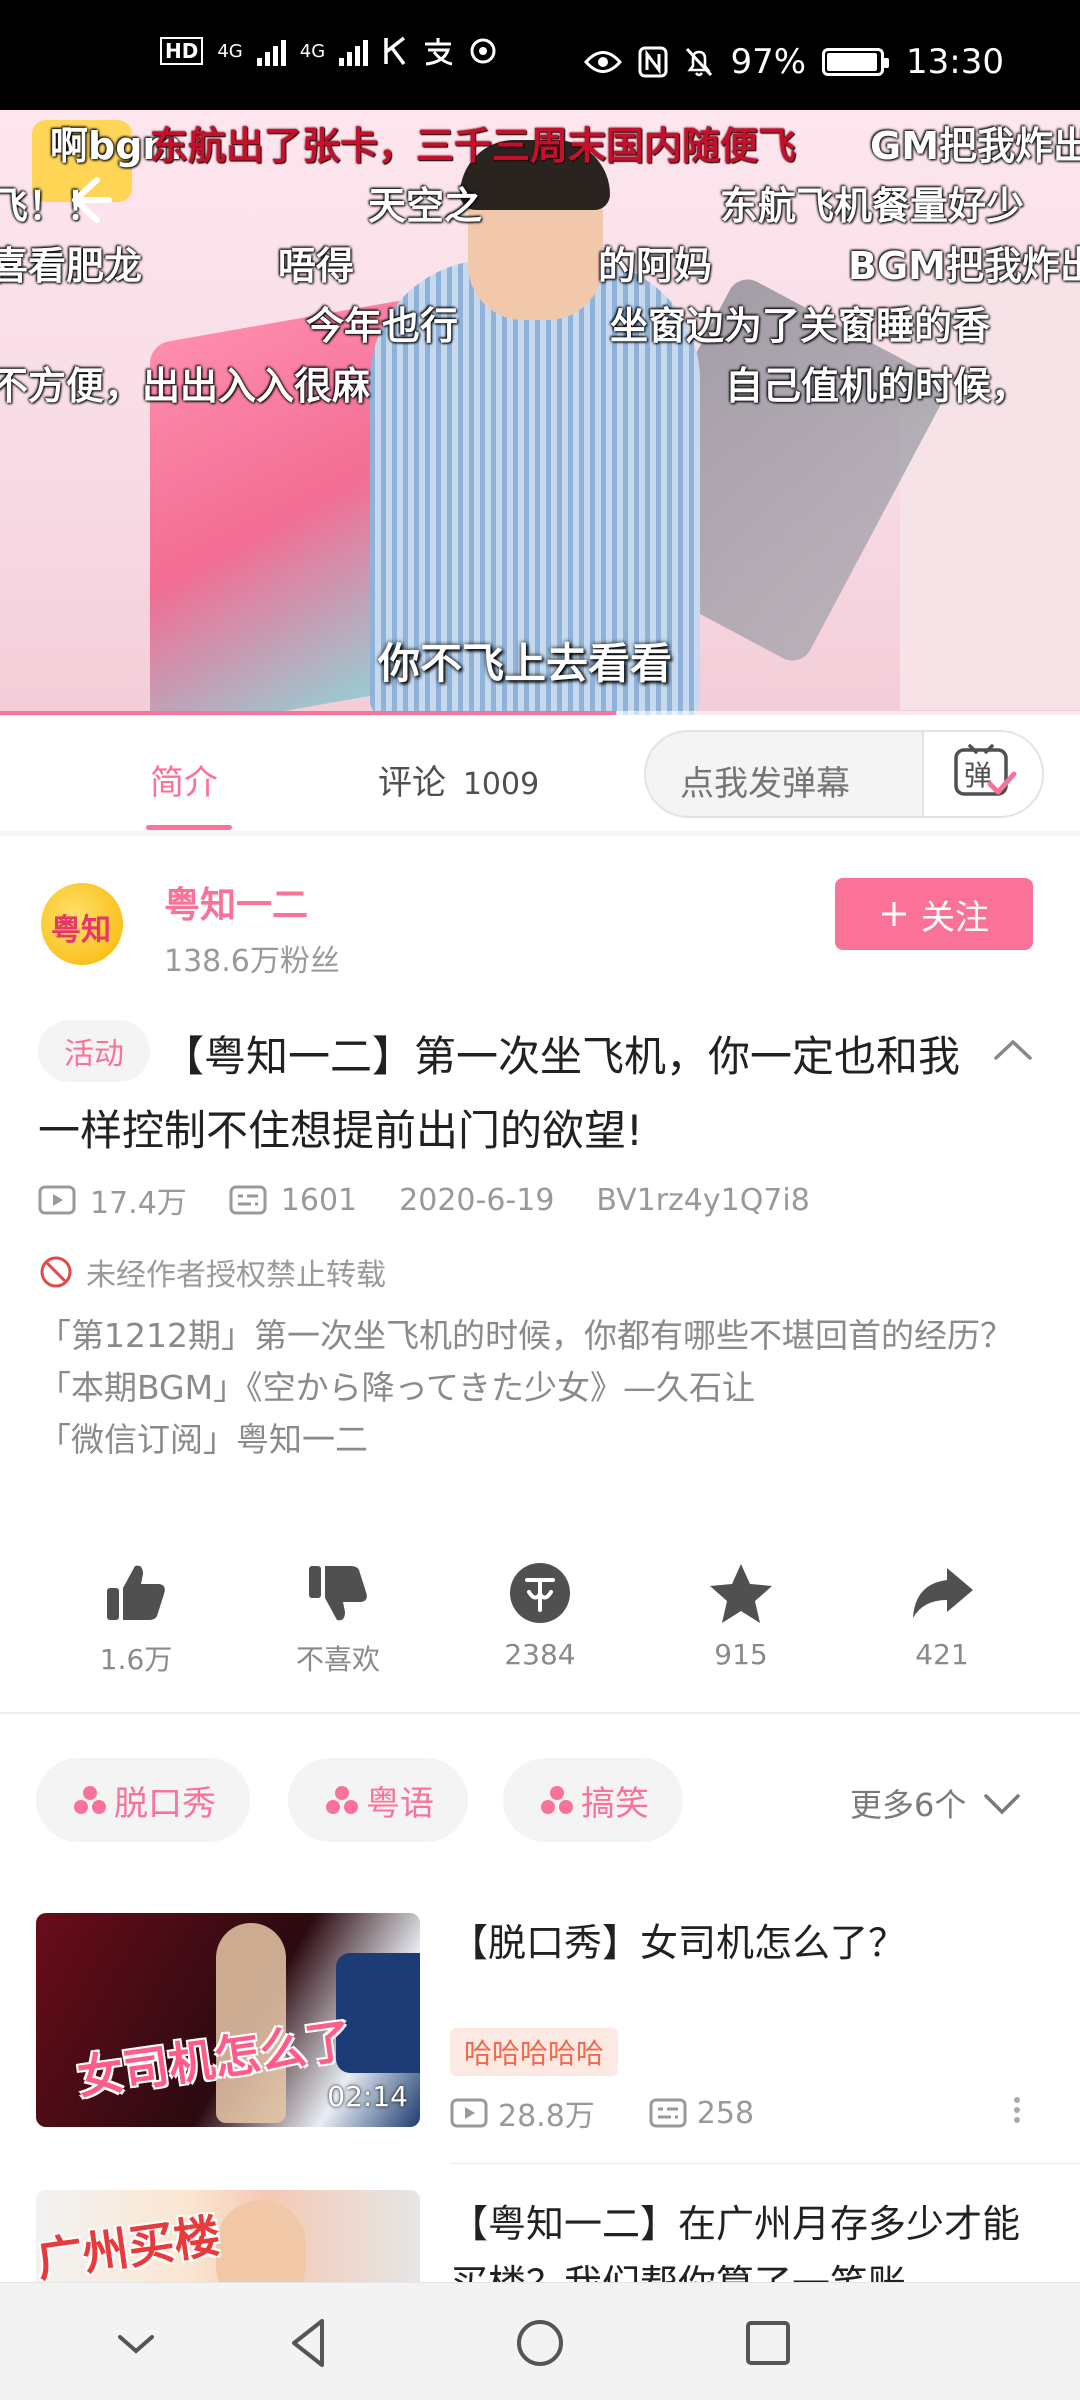  I want to click on tab-bar: 简介 评论 1009 点我发弹幕 弹, so click(540, 775).